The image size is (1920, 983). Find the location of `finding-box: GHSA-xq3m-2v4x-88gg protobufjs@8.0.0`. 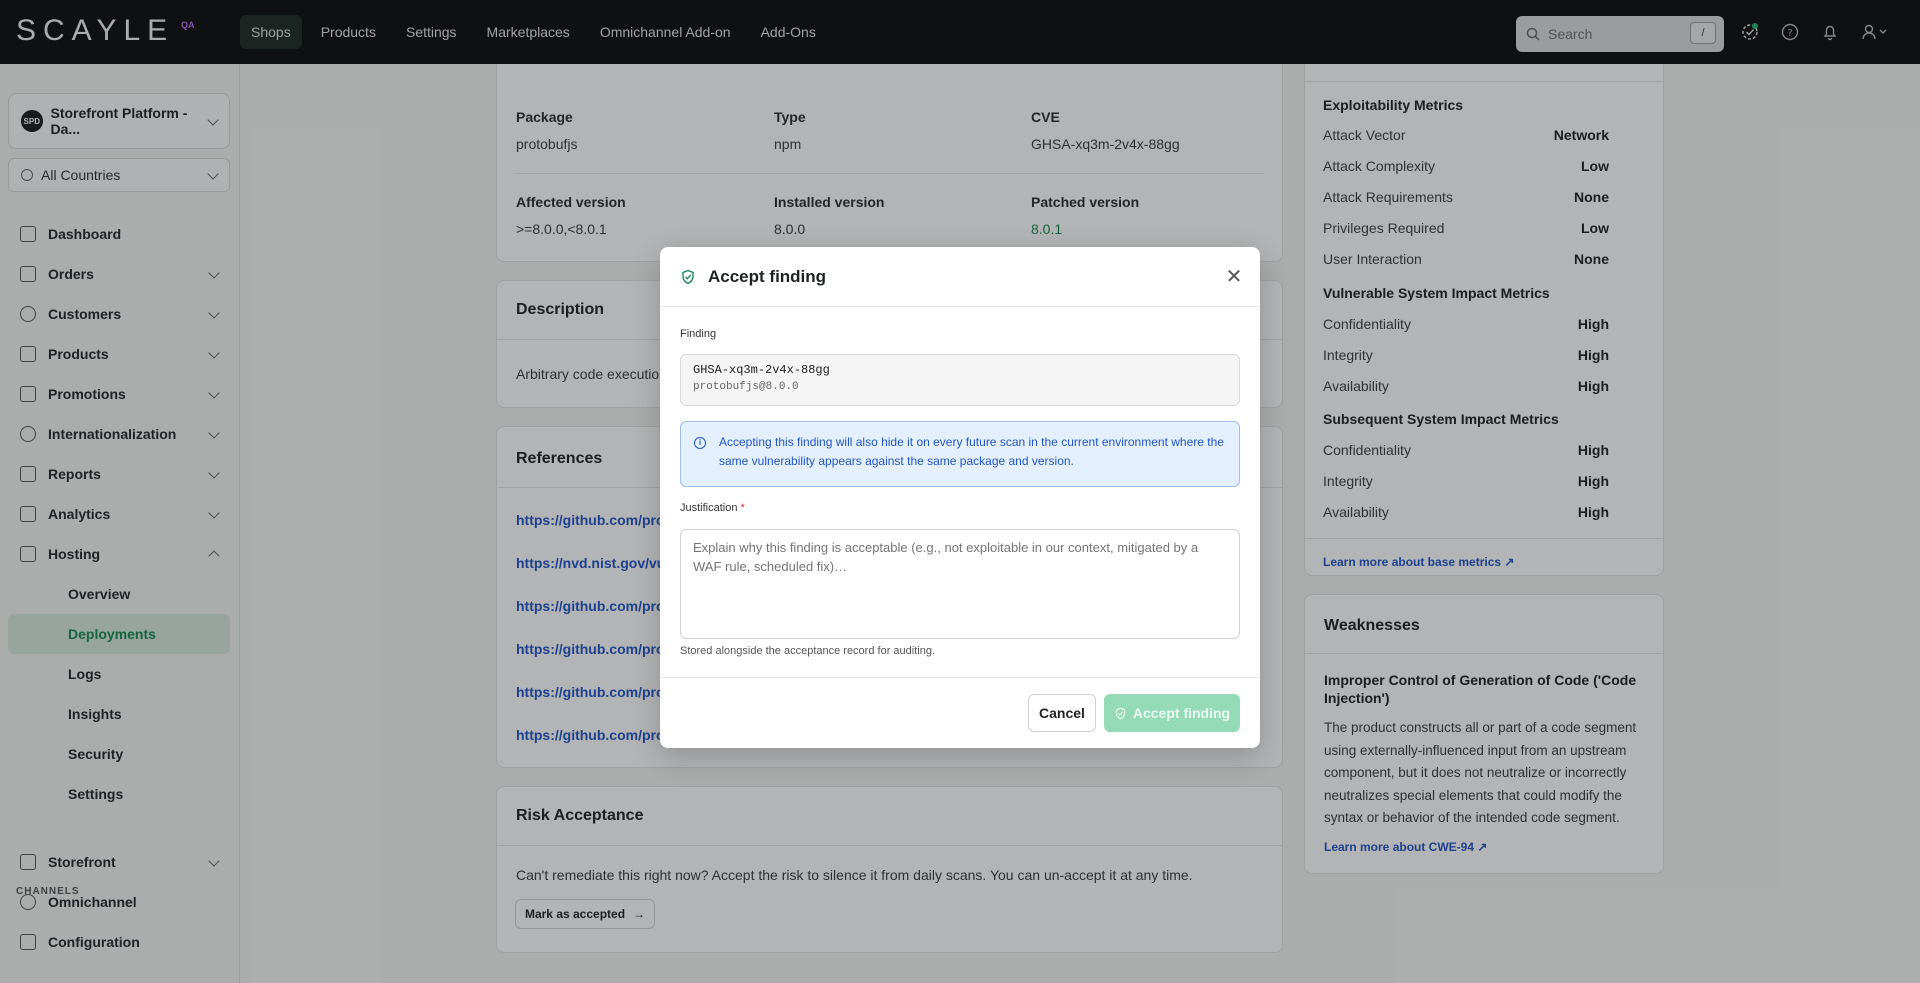

finding-box: GHSA-xq3m-2v4x-88gg protobufjs@8.0.0 is located at coordinates (960, 380).